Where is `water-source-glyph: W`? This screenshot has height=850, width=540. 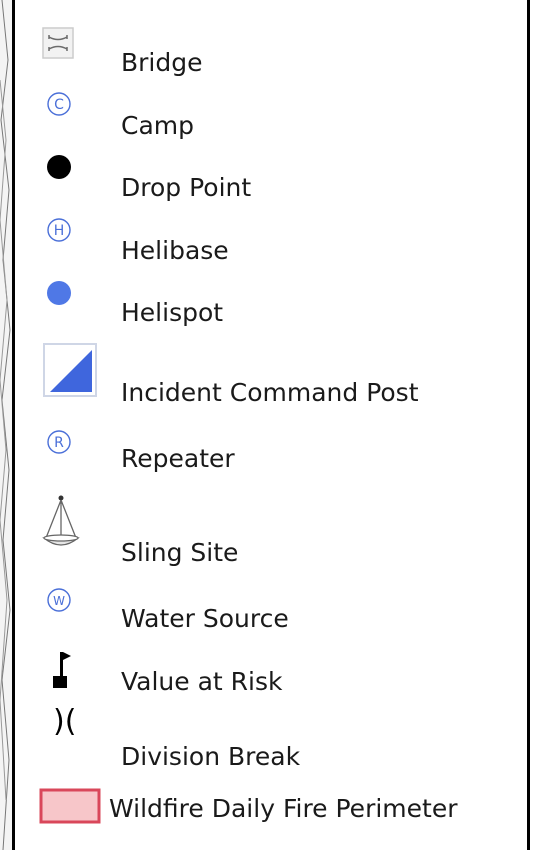
water-source-glyph: W is located at coordinates (59, 601).